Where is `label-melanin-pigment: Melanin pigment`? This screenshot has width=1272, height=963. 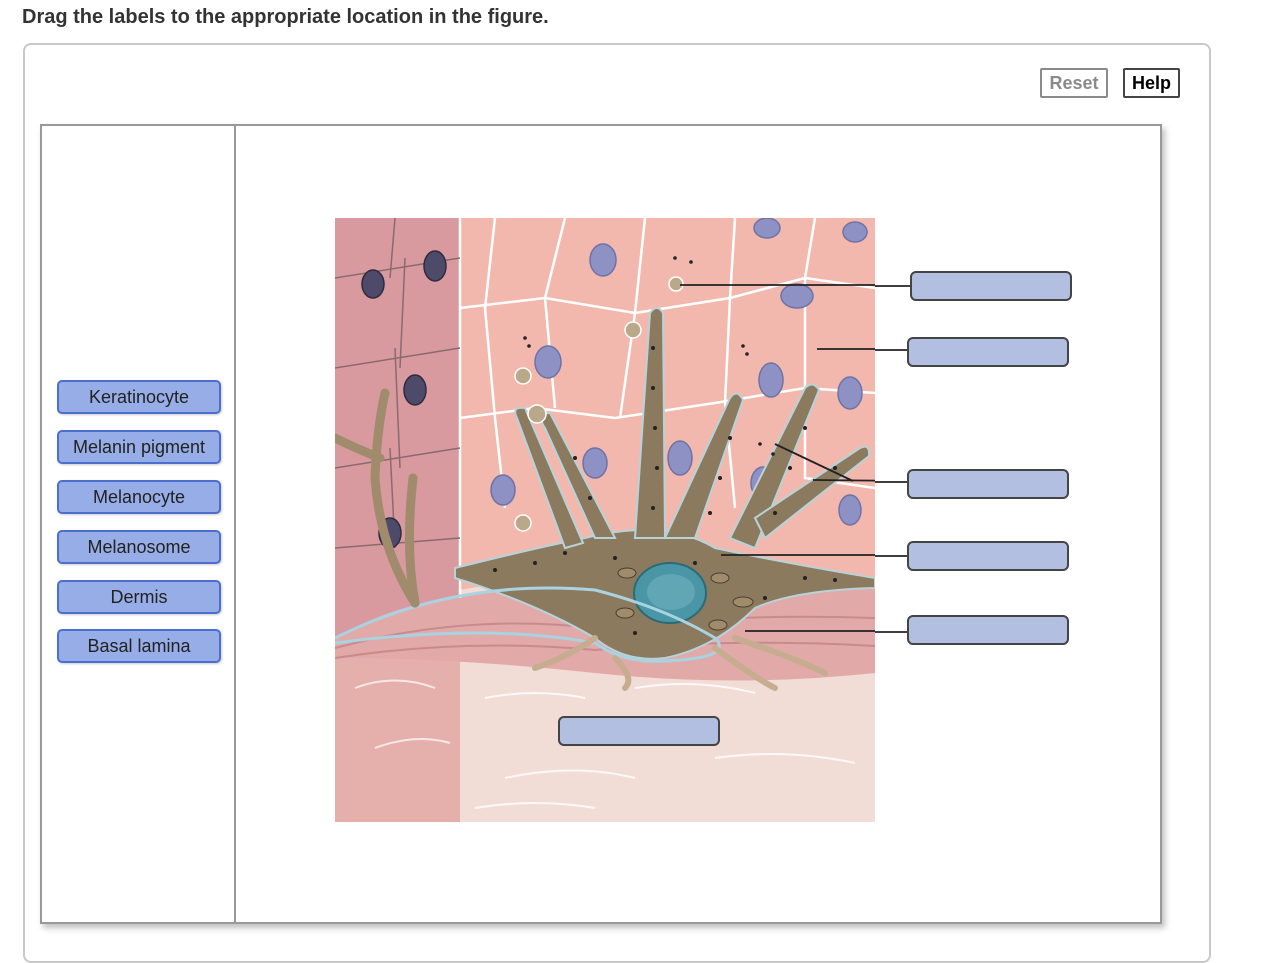 label-melanin-pigment: Melanin pigment is located at coordinates (139, 447).